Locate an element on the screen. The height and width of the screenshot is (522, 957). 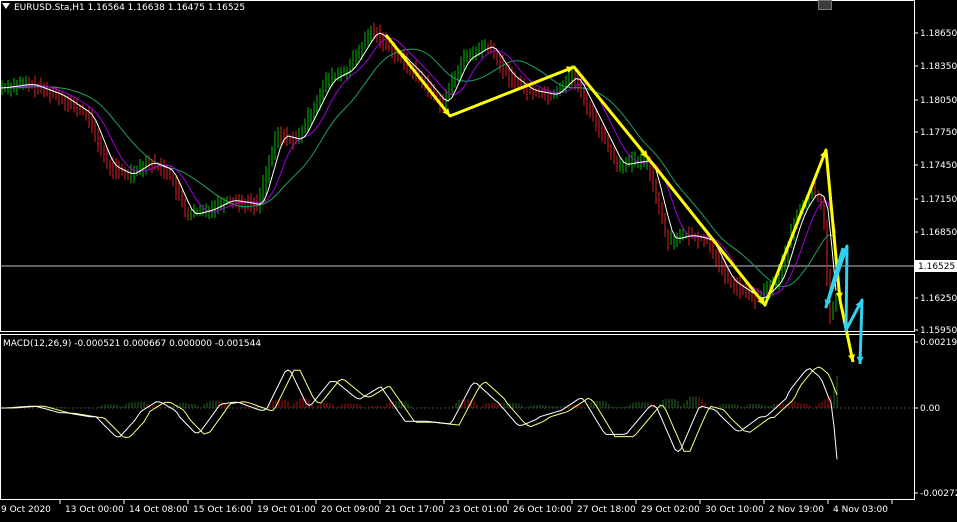
time-tick-label: 2 Nov 19:00 is located at coordinates (796, 510).